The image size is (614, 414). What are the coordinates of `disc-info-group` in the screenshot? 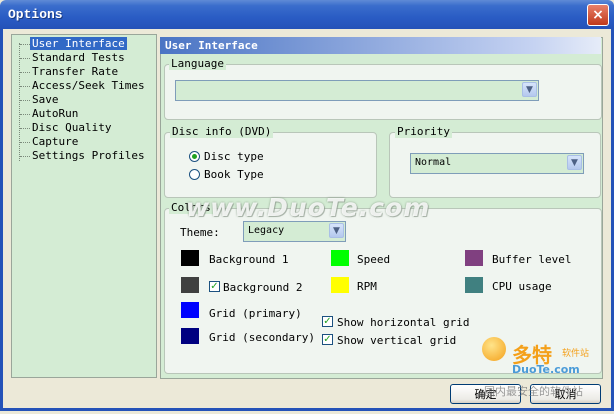 It's located at (270, 165).